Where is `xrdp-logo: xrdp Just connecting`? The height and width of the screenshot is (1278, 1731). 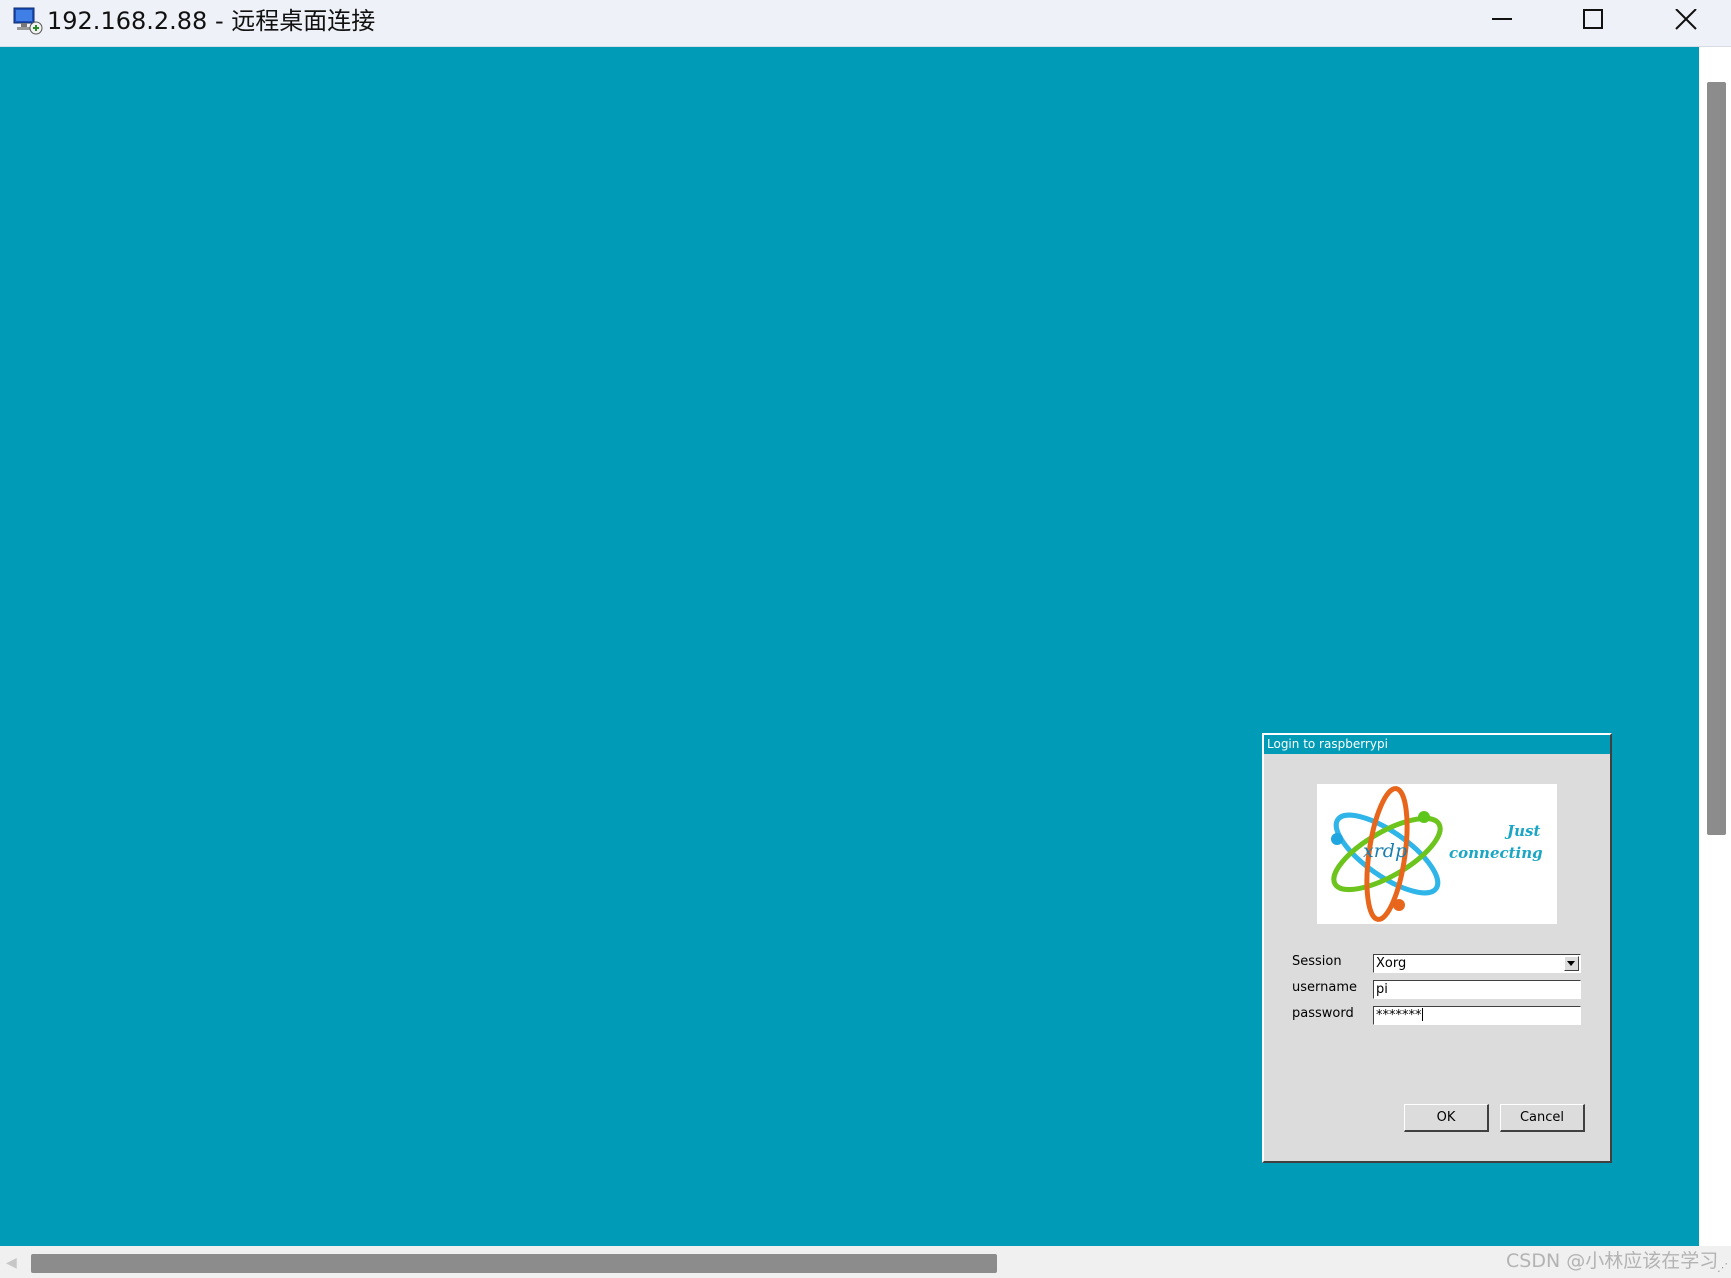
xrdp-logo: xrdp Just connecting is located at coordinates (1437, 854).